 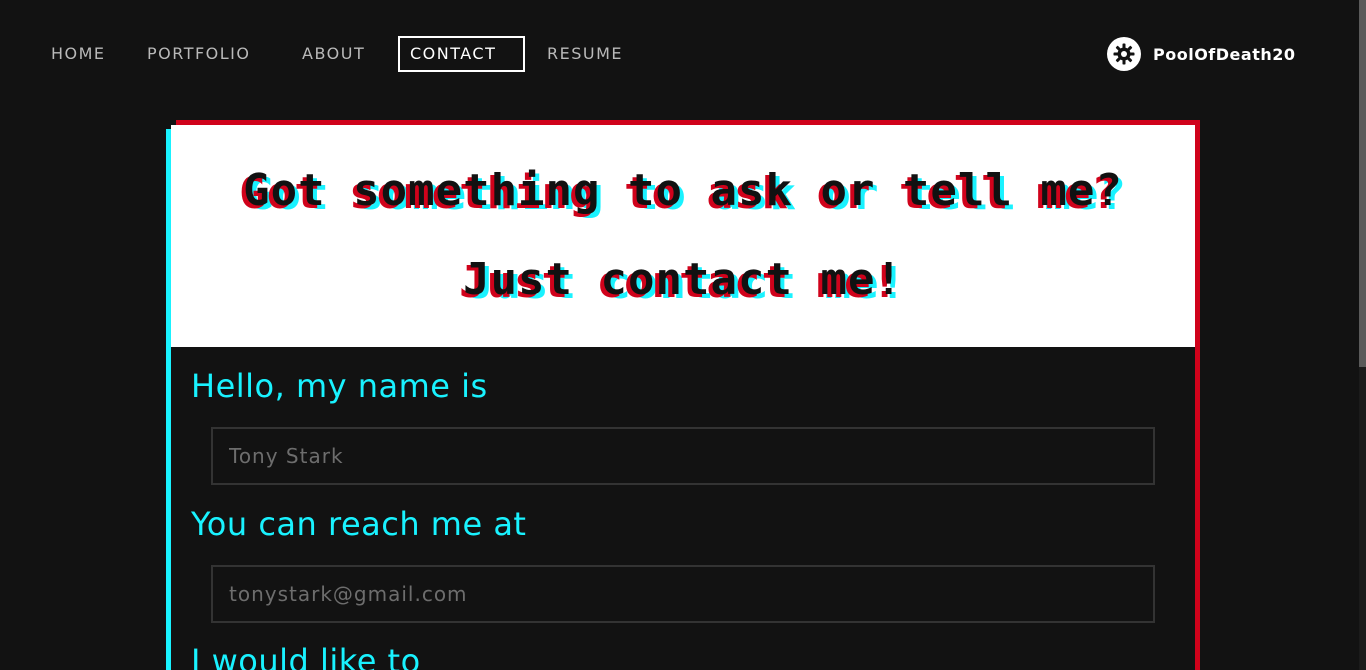 What do you see at coordinates (306, 656) in the screenshot?
I see `message-label: I would like to` at bounding box center [306, 656].